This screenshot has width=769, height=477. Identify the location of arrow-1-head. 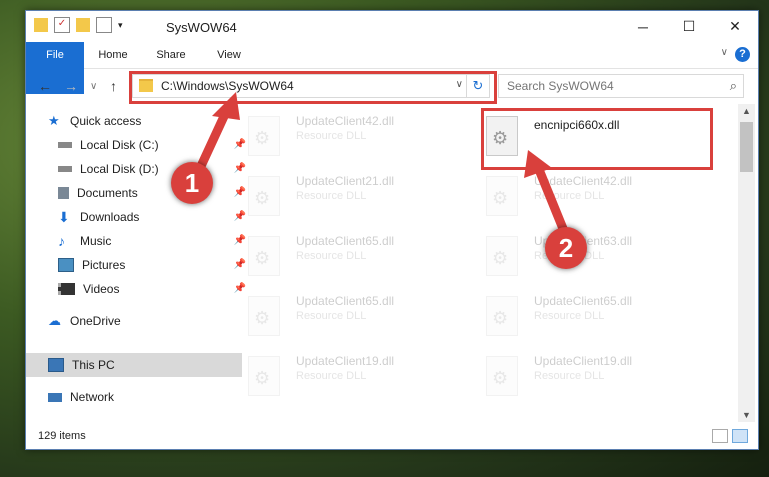
(226, 106).